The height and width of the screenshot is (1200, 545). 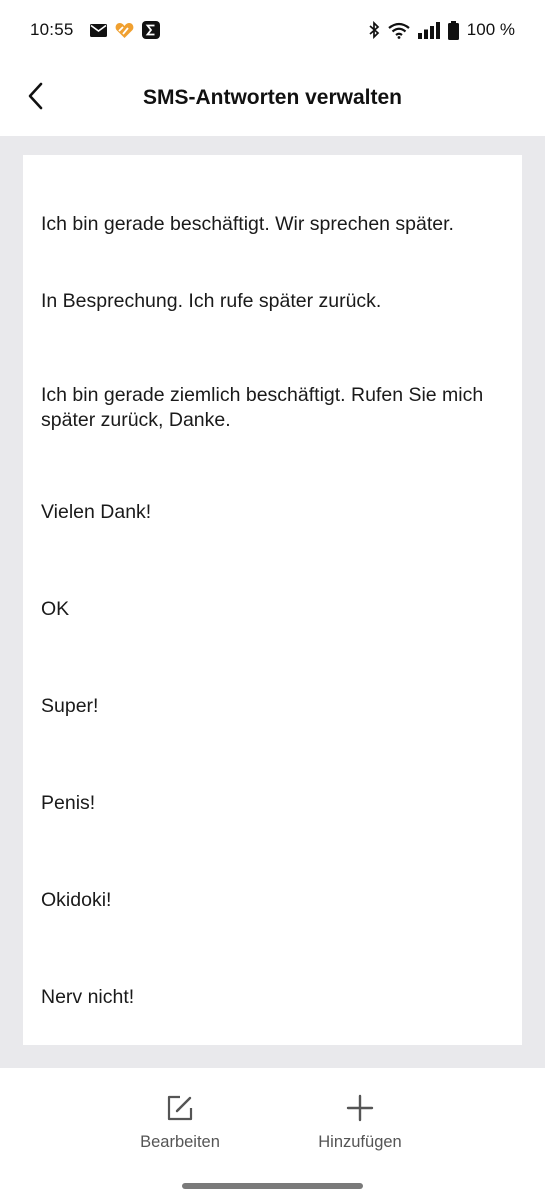 I want to click on reply-text: In Besprechung. Ich rufe später zurück., so click(x=211, y=301).